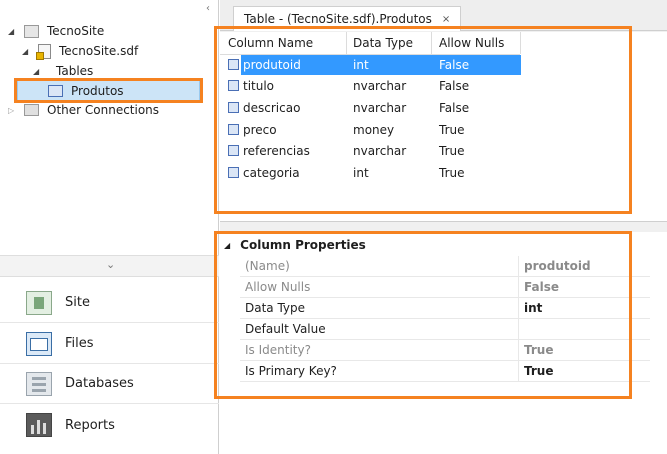 The image size is (667, 454). I want to click on nav-item-databases: Databases, so click(109, 384).